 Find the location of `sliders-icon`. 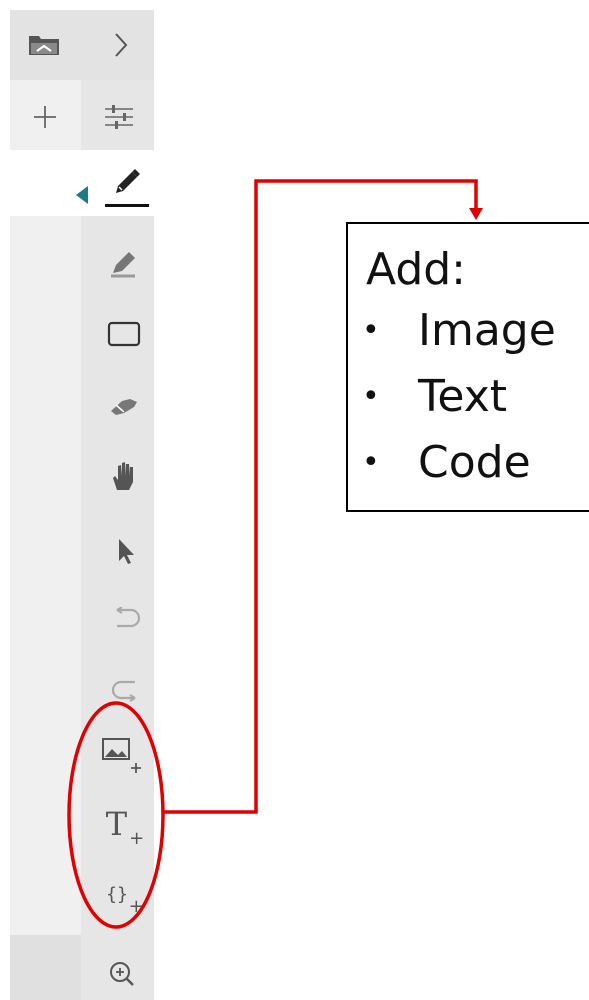

sliders-icon is located at coordinates (119, 117).